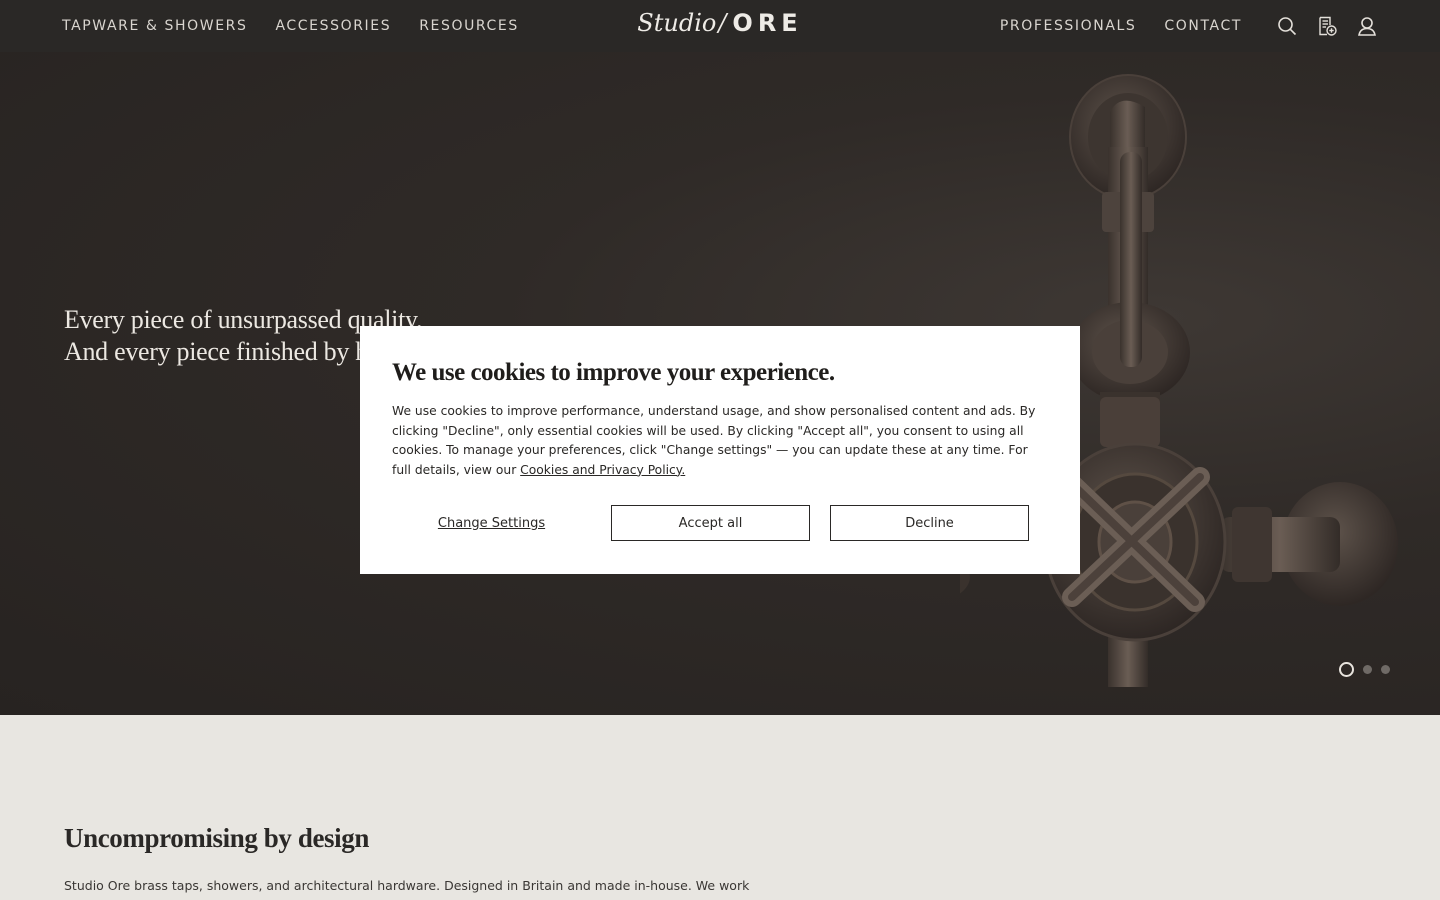  I want to click on nav-resources: RESOURCES, so click(469, 26).